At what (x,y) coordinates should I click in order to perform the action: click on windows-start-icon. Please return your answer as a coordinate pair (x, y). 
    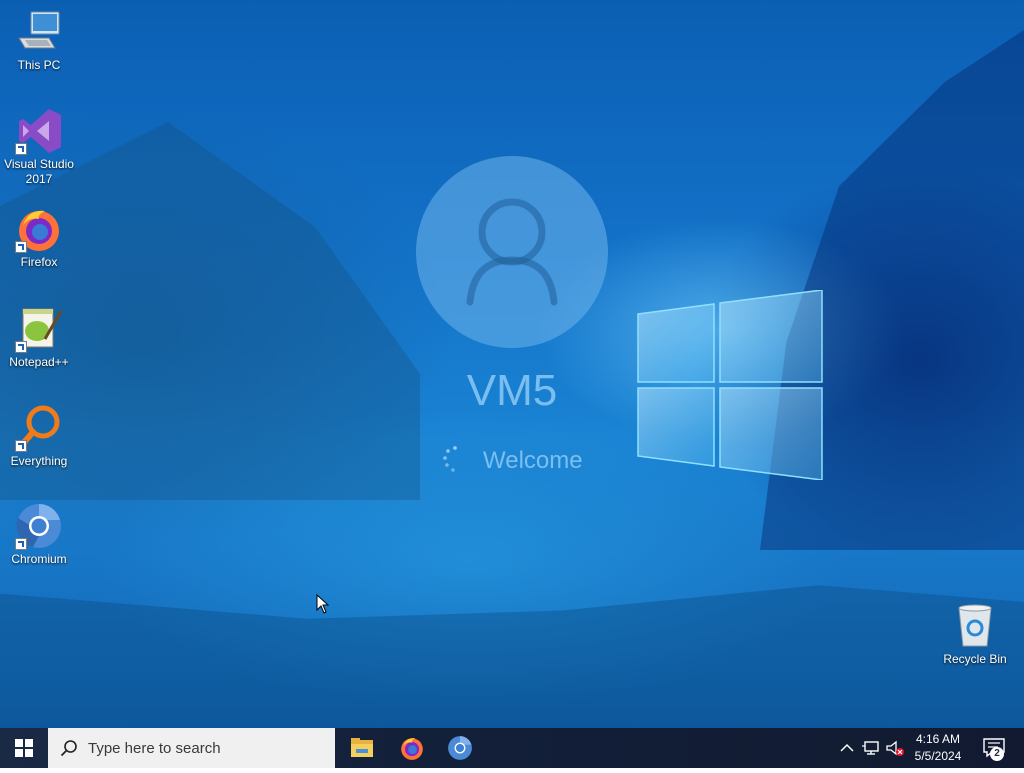
    Looking at the image, I should click on (24, 748).